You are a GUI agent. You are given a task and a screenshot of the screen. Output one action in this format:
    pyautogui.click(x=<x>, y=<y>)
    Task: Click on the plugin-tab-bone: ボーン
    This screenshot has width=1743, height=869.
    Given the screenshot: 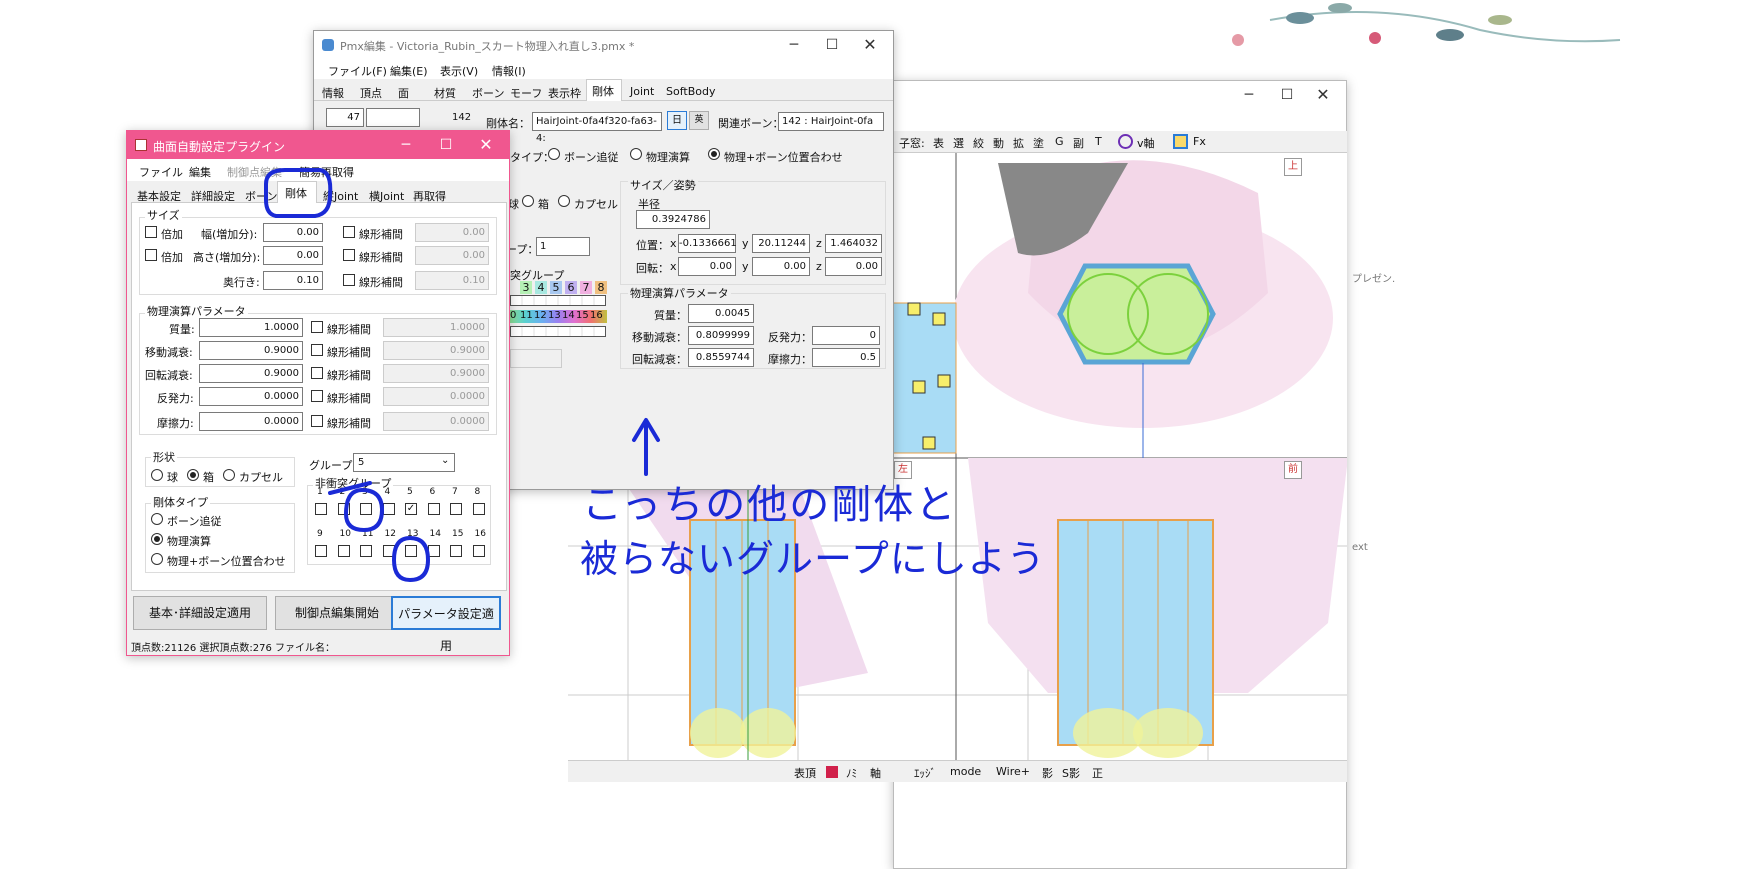 What is the action you would take?
    pyautogui.click(x=261, y=196)
    